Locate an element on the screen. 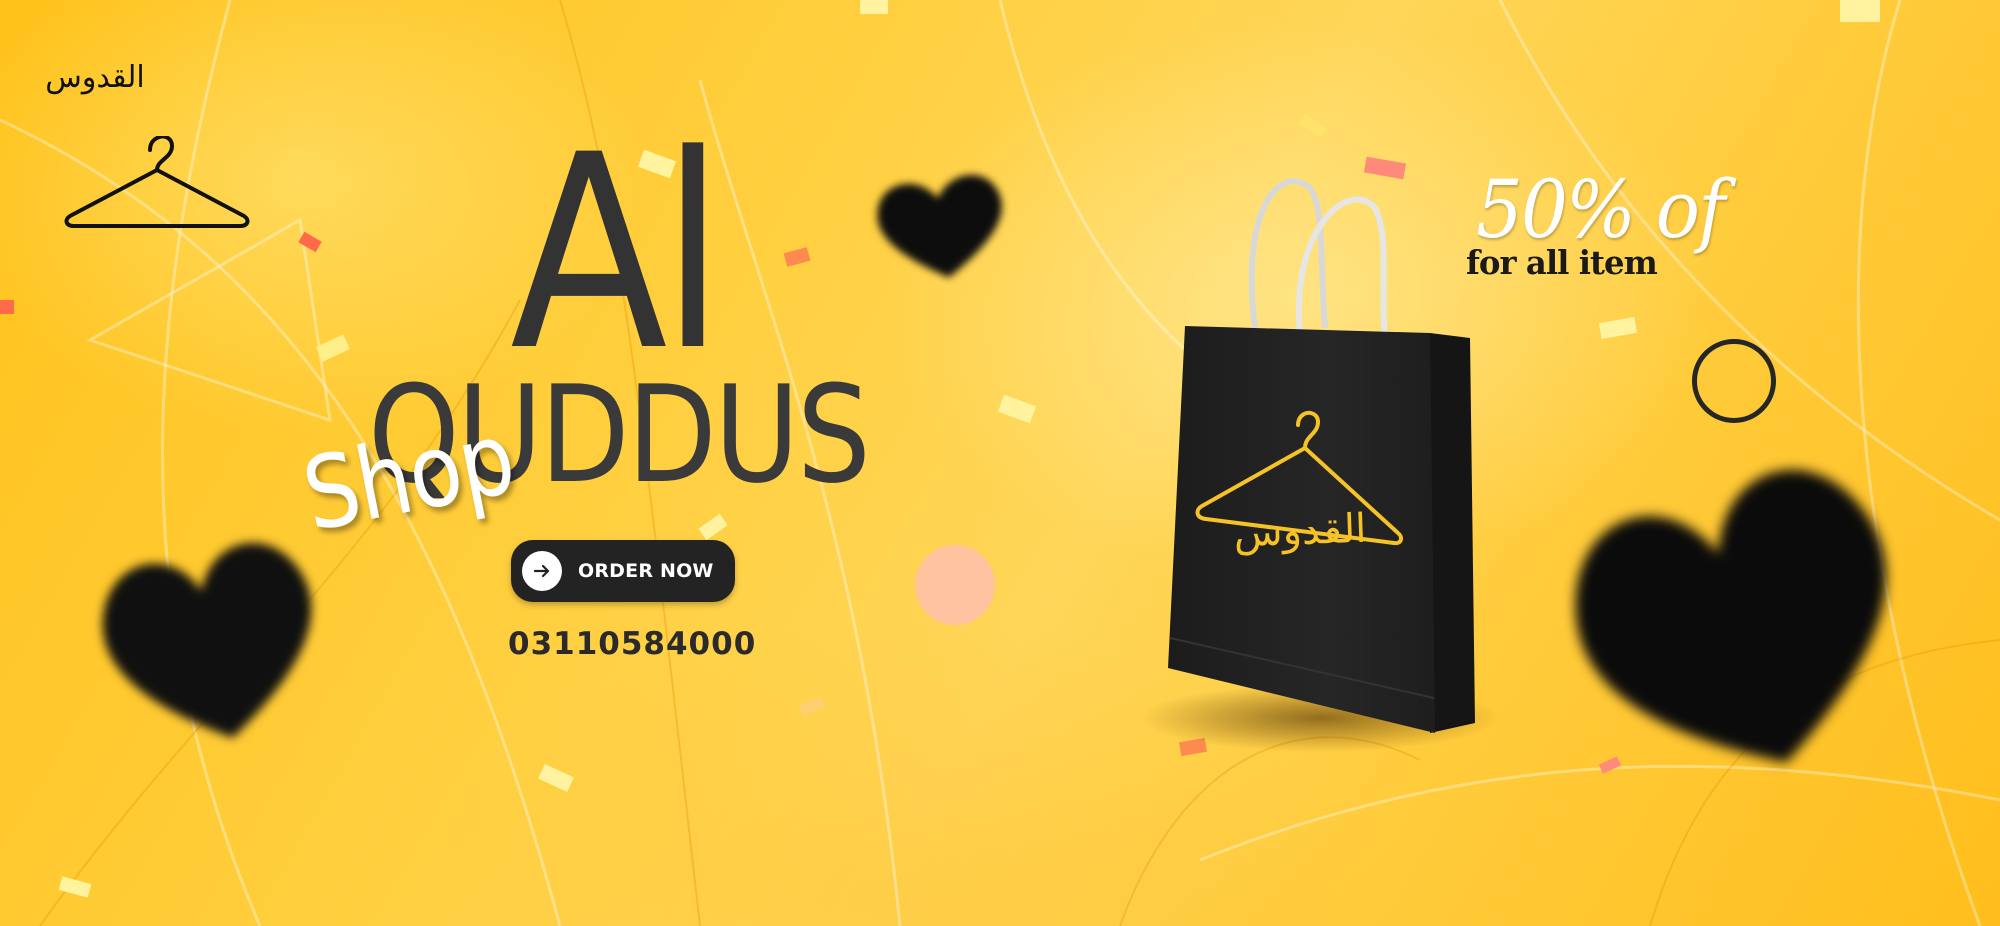 The height and width of the screenshot is (926, 2000). bag-arabic-text: القدوس is located at coordinates (1300, 531).